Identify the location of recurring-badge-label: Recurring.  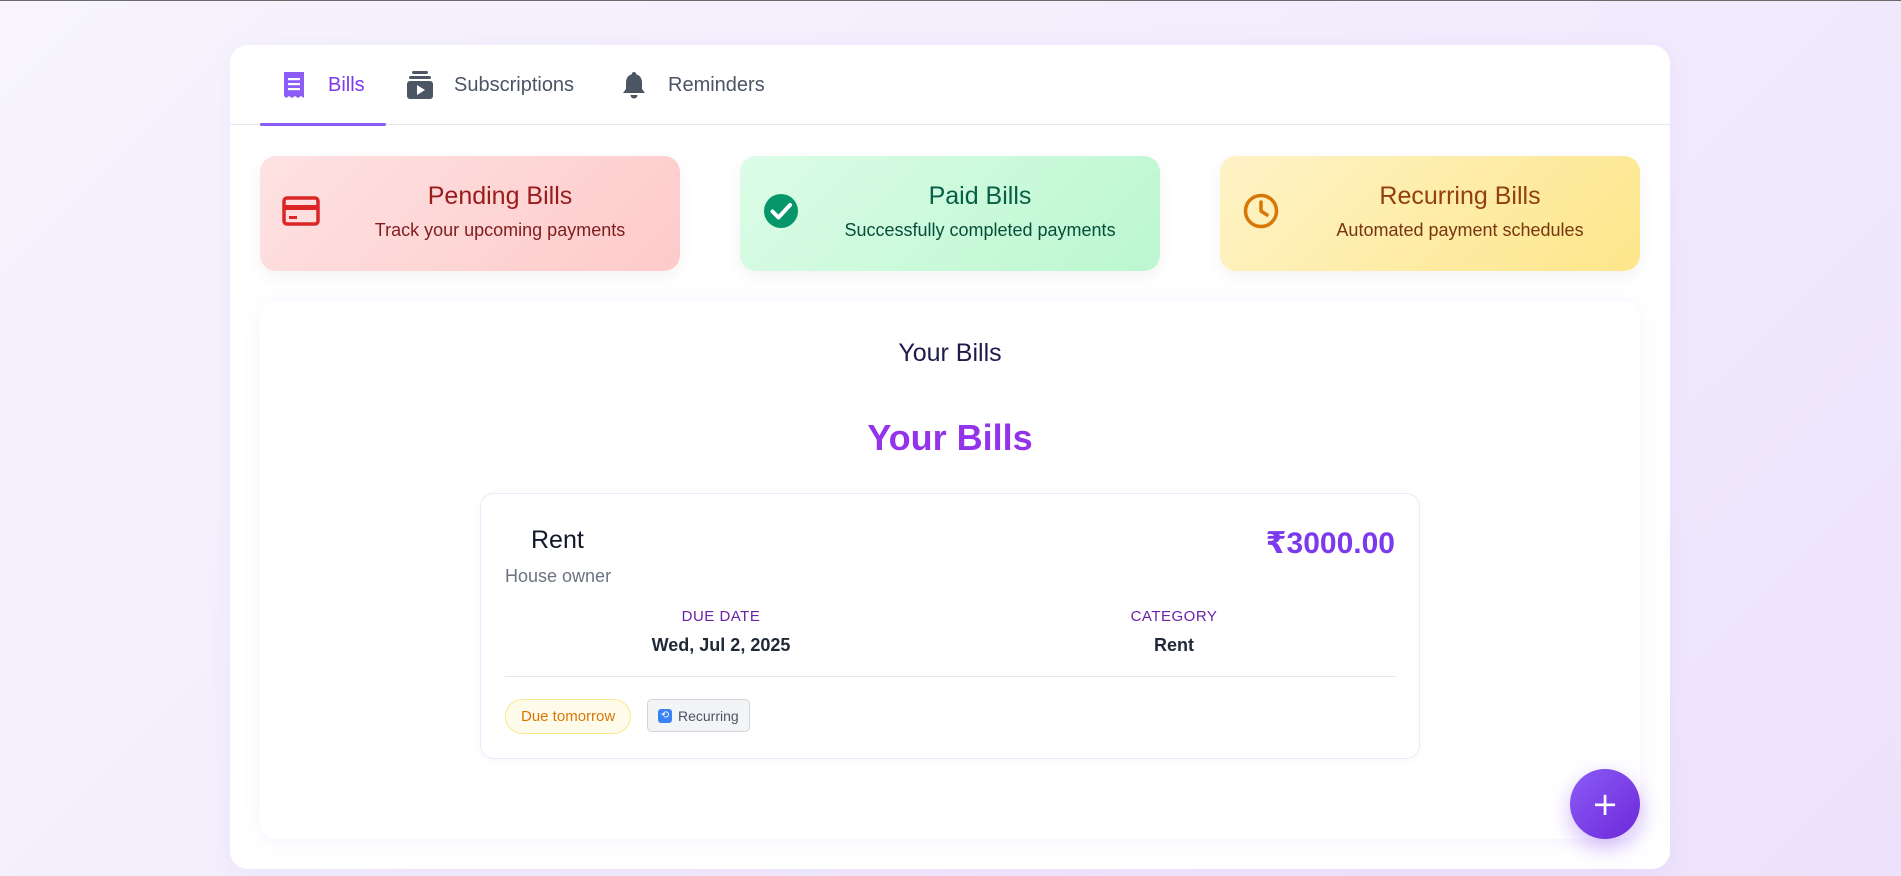
(708, 715).